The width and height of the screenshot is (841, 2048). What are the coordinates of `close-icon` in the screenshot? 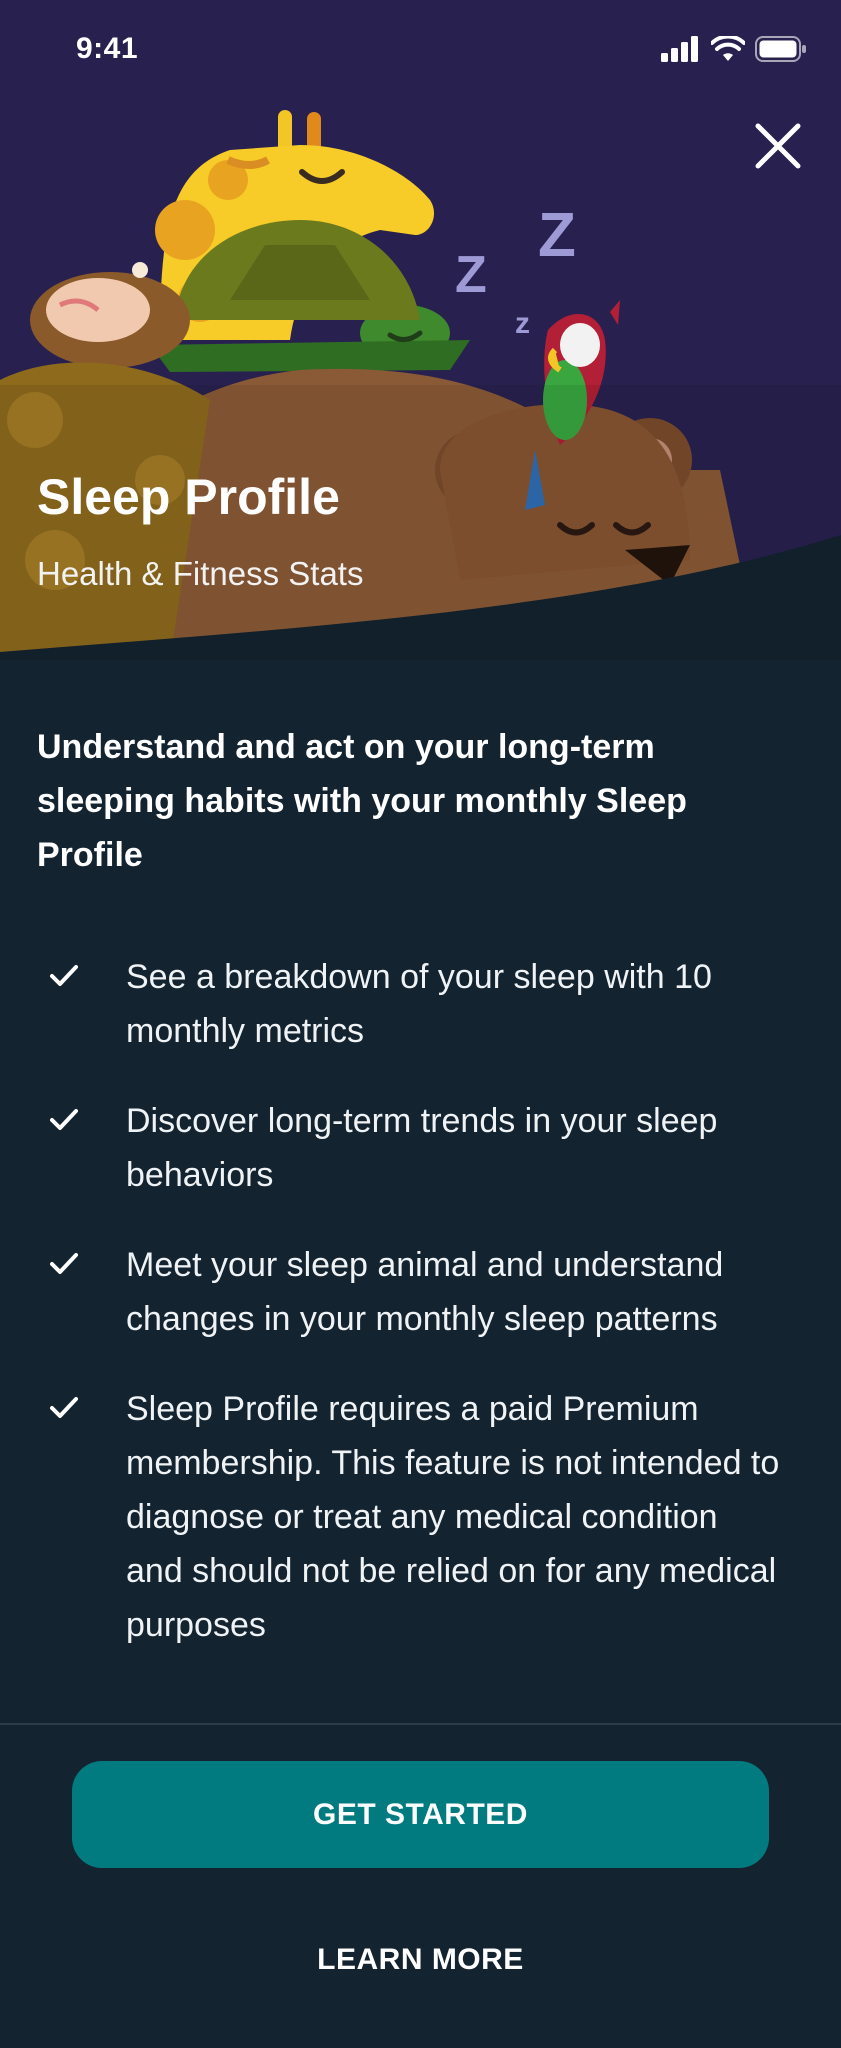 It's located at (778, 146).